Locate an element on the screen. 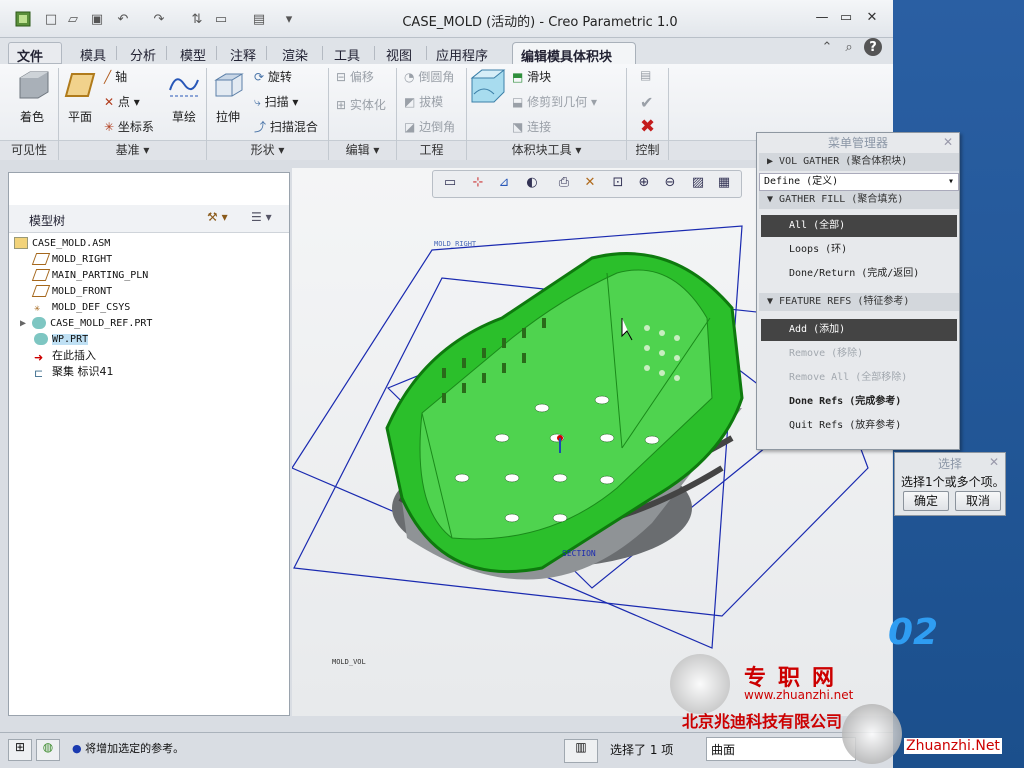  tree-item: MOLD_FRONT is located at coordinates (71, 292).